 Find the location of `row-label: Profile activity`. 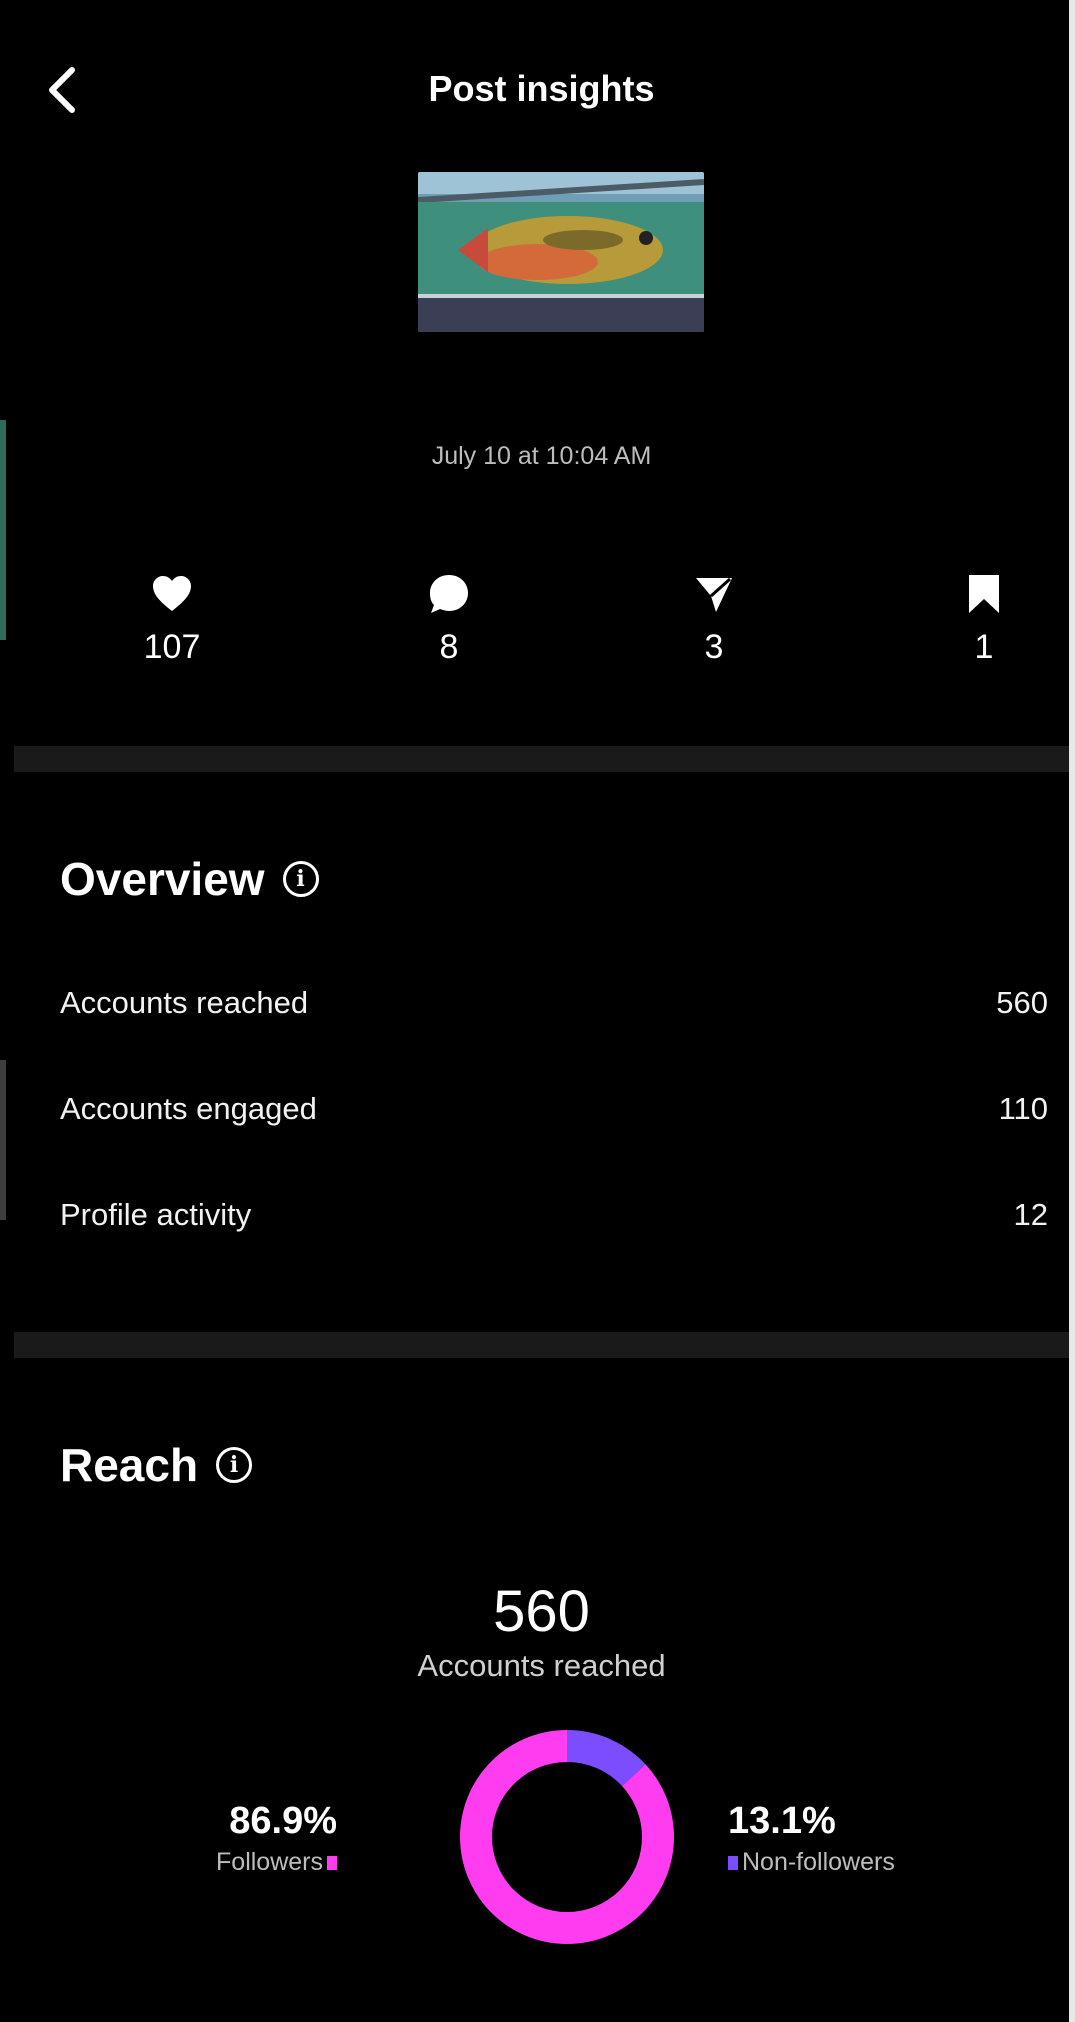

row-label: Profile activity is located at coordinates (156, 1214).